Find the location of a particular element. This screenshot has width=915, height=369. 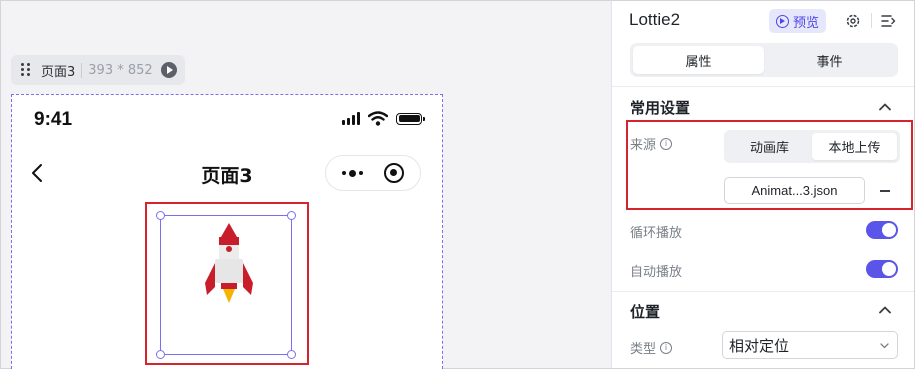

drag-handle-icon is located at coordinates (26, 70).